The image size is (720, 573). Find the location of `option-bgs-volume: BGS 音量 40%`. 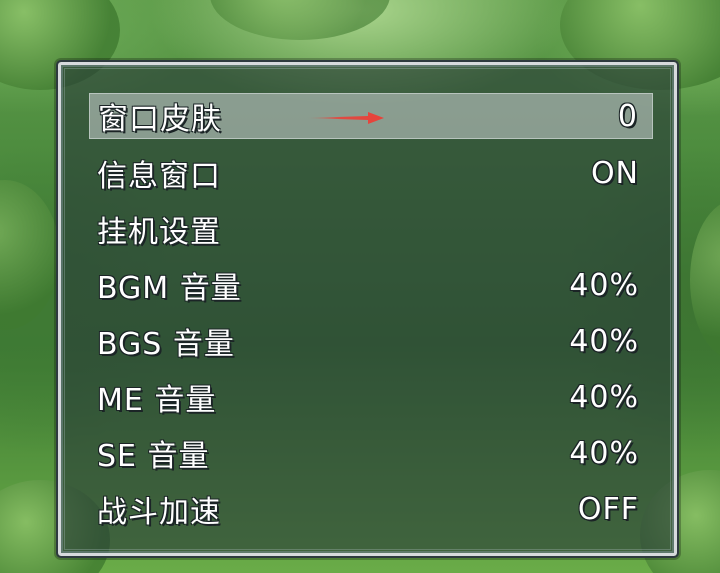

option-bgs-volume: BGS 音量 40% is located at coordinates (371, 341).